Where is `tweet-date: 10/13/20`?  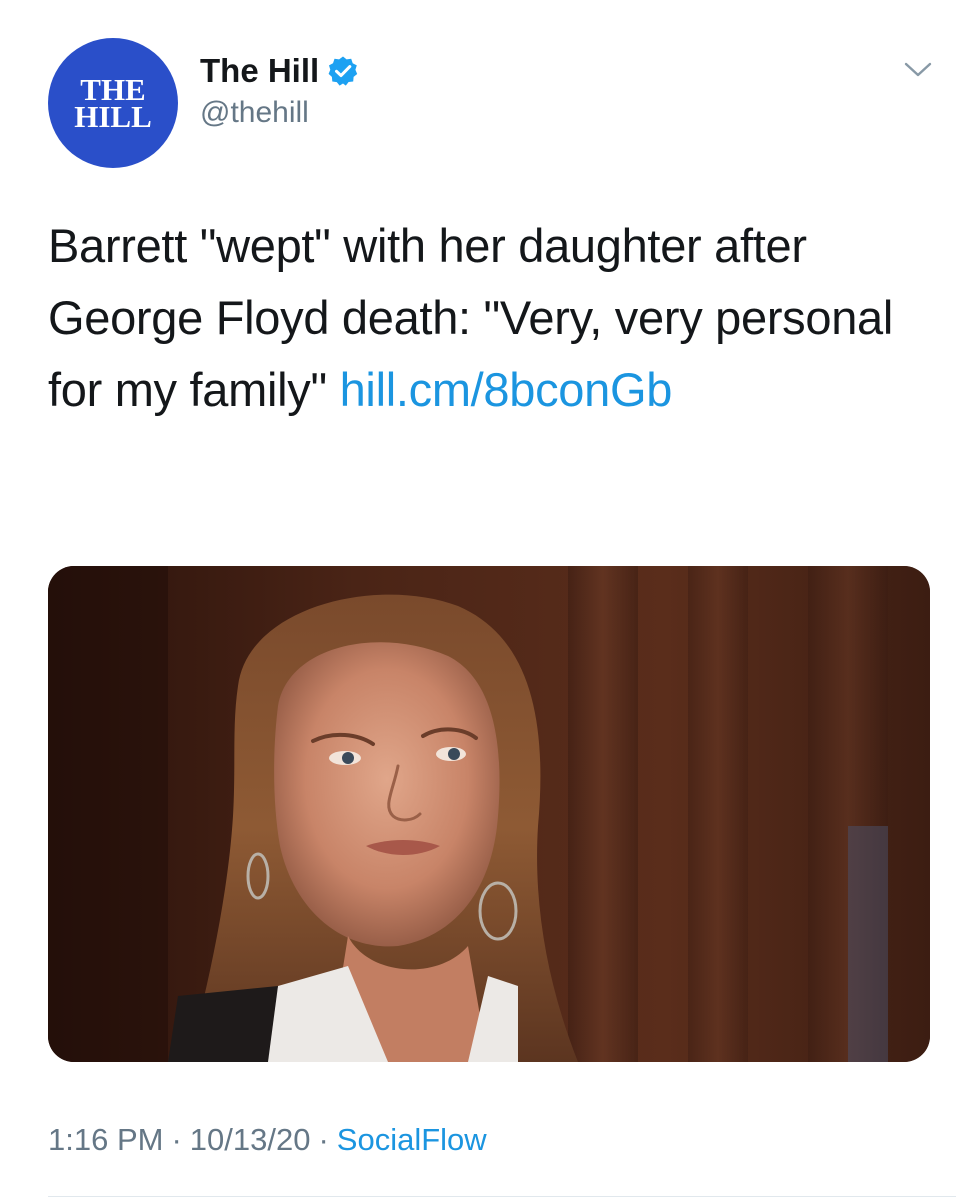
tweet-date: 10/13/20 is located at coordinates (250, 1140).